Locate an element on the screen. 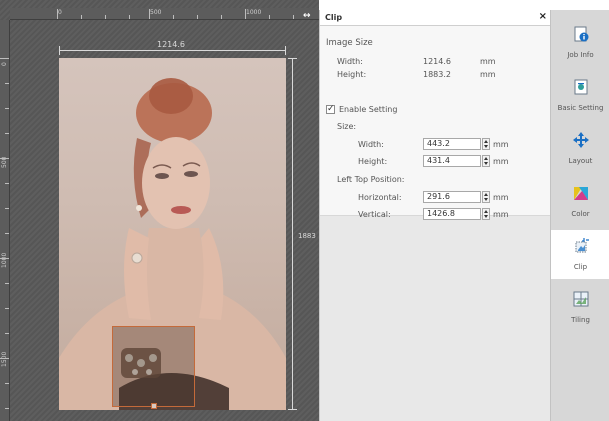 This screenshot has width=609, height=421. enable-setting-checkbox: ✓ is located at coordinates (330, 109).